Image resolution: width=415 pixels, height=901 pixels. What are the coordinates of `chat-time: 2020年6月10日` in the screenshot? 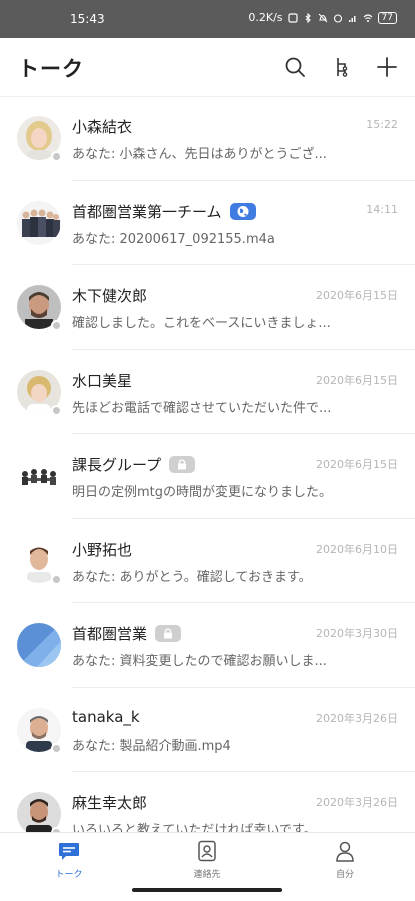 It's located at (357, 549).